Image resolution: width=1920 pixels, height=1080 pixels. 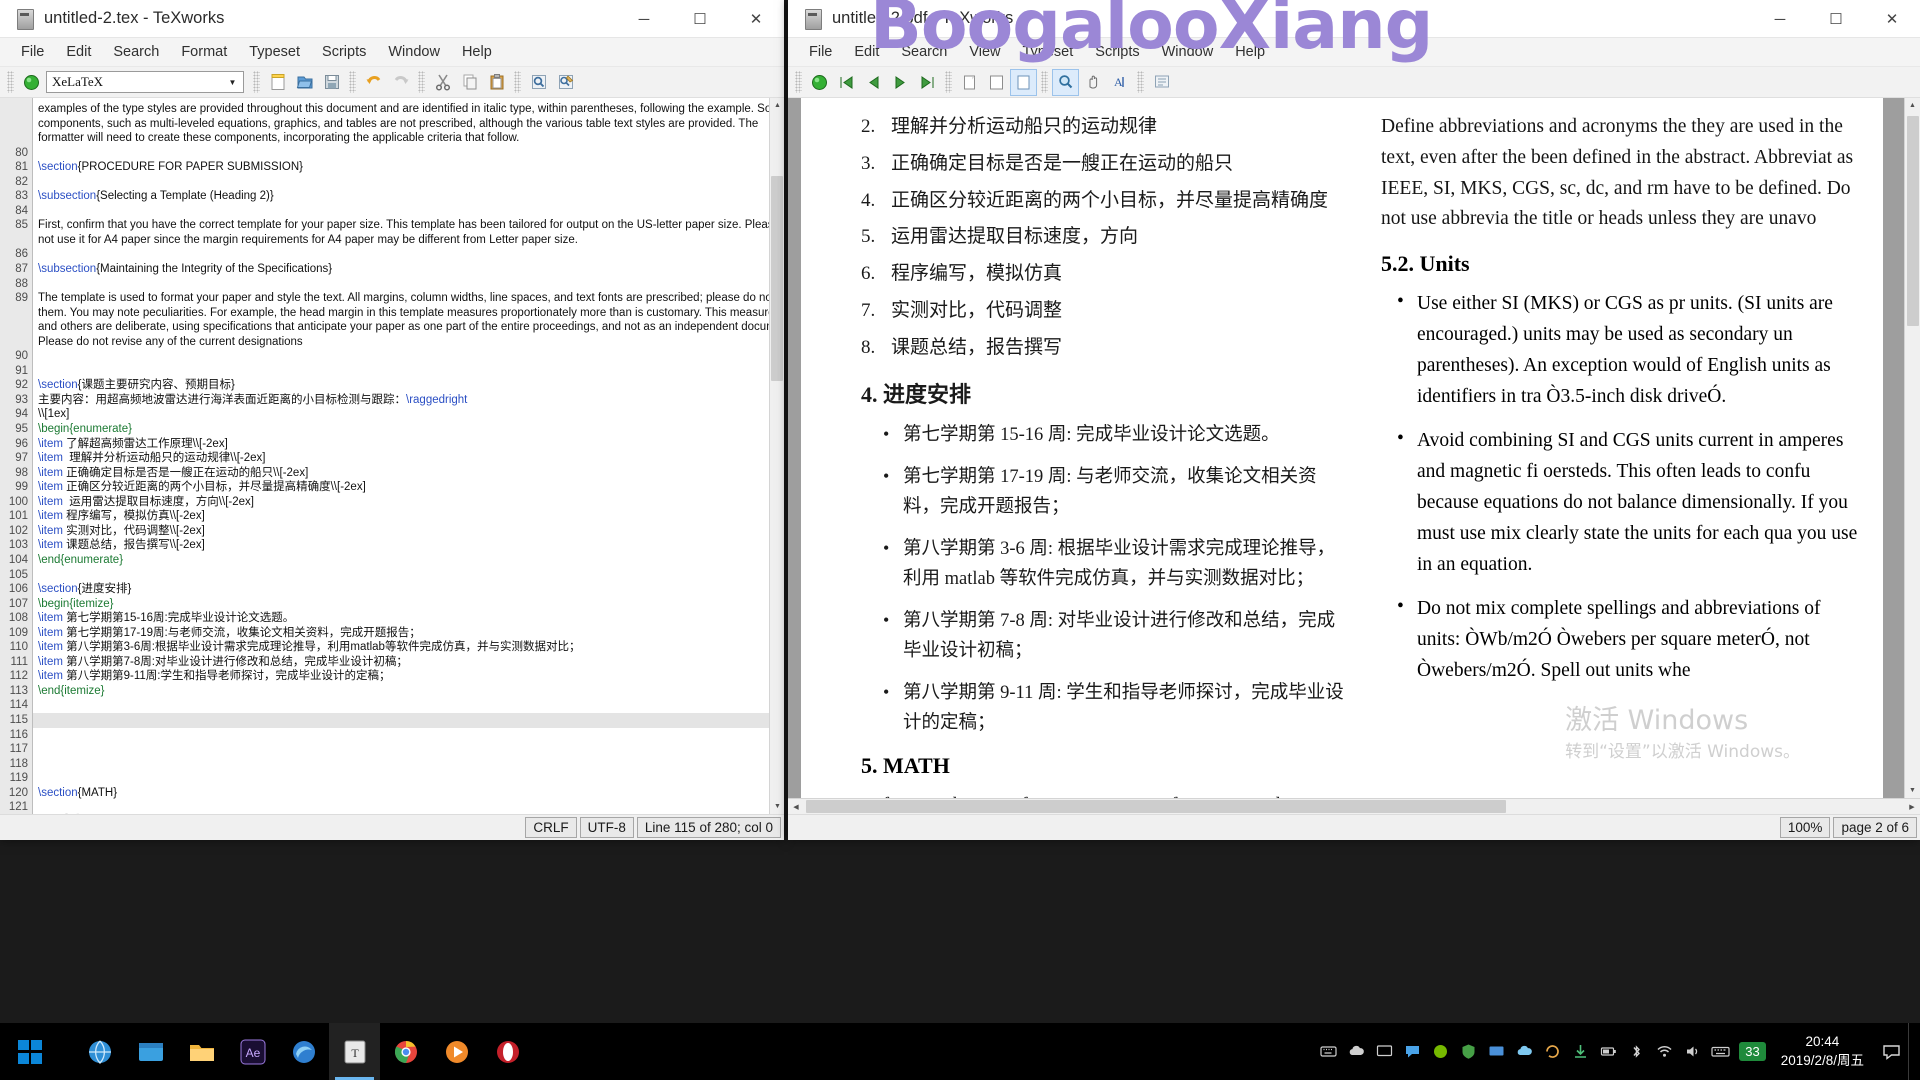 What do you see at coordinates (401, 531) in the screenshot?
I see `source-code-line: \item 实测对比，代码调整\\[-2ex]` at bounding box center [401, 531].